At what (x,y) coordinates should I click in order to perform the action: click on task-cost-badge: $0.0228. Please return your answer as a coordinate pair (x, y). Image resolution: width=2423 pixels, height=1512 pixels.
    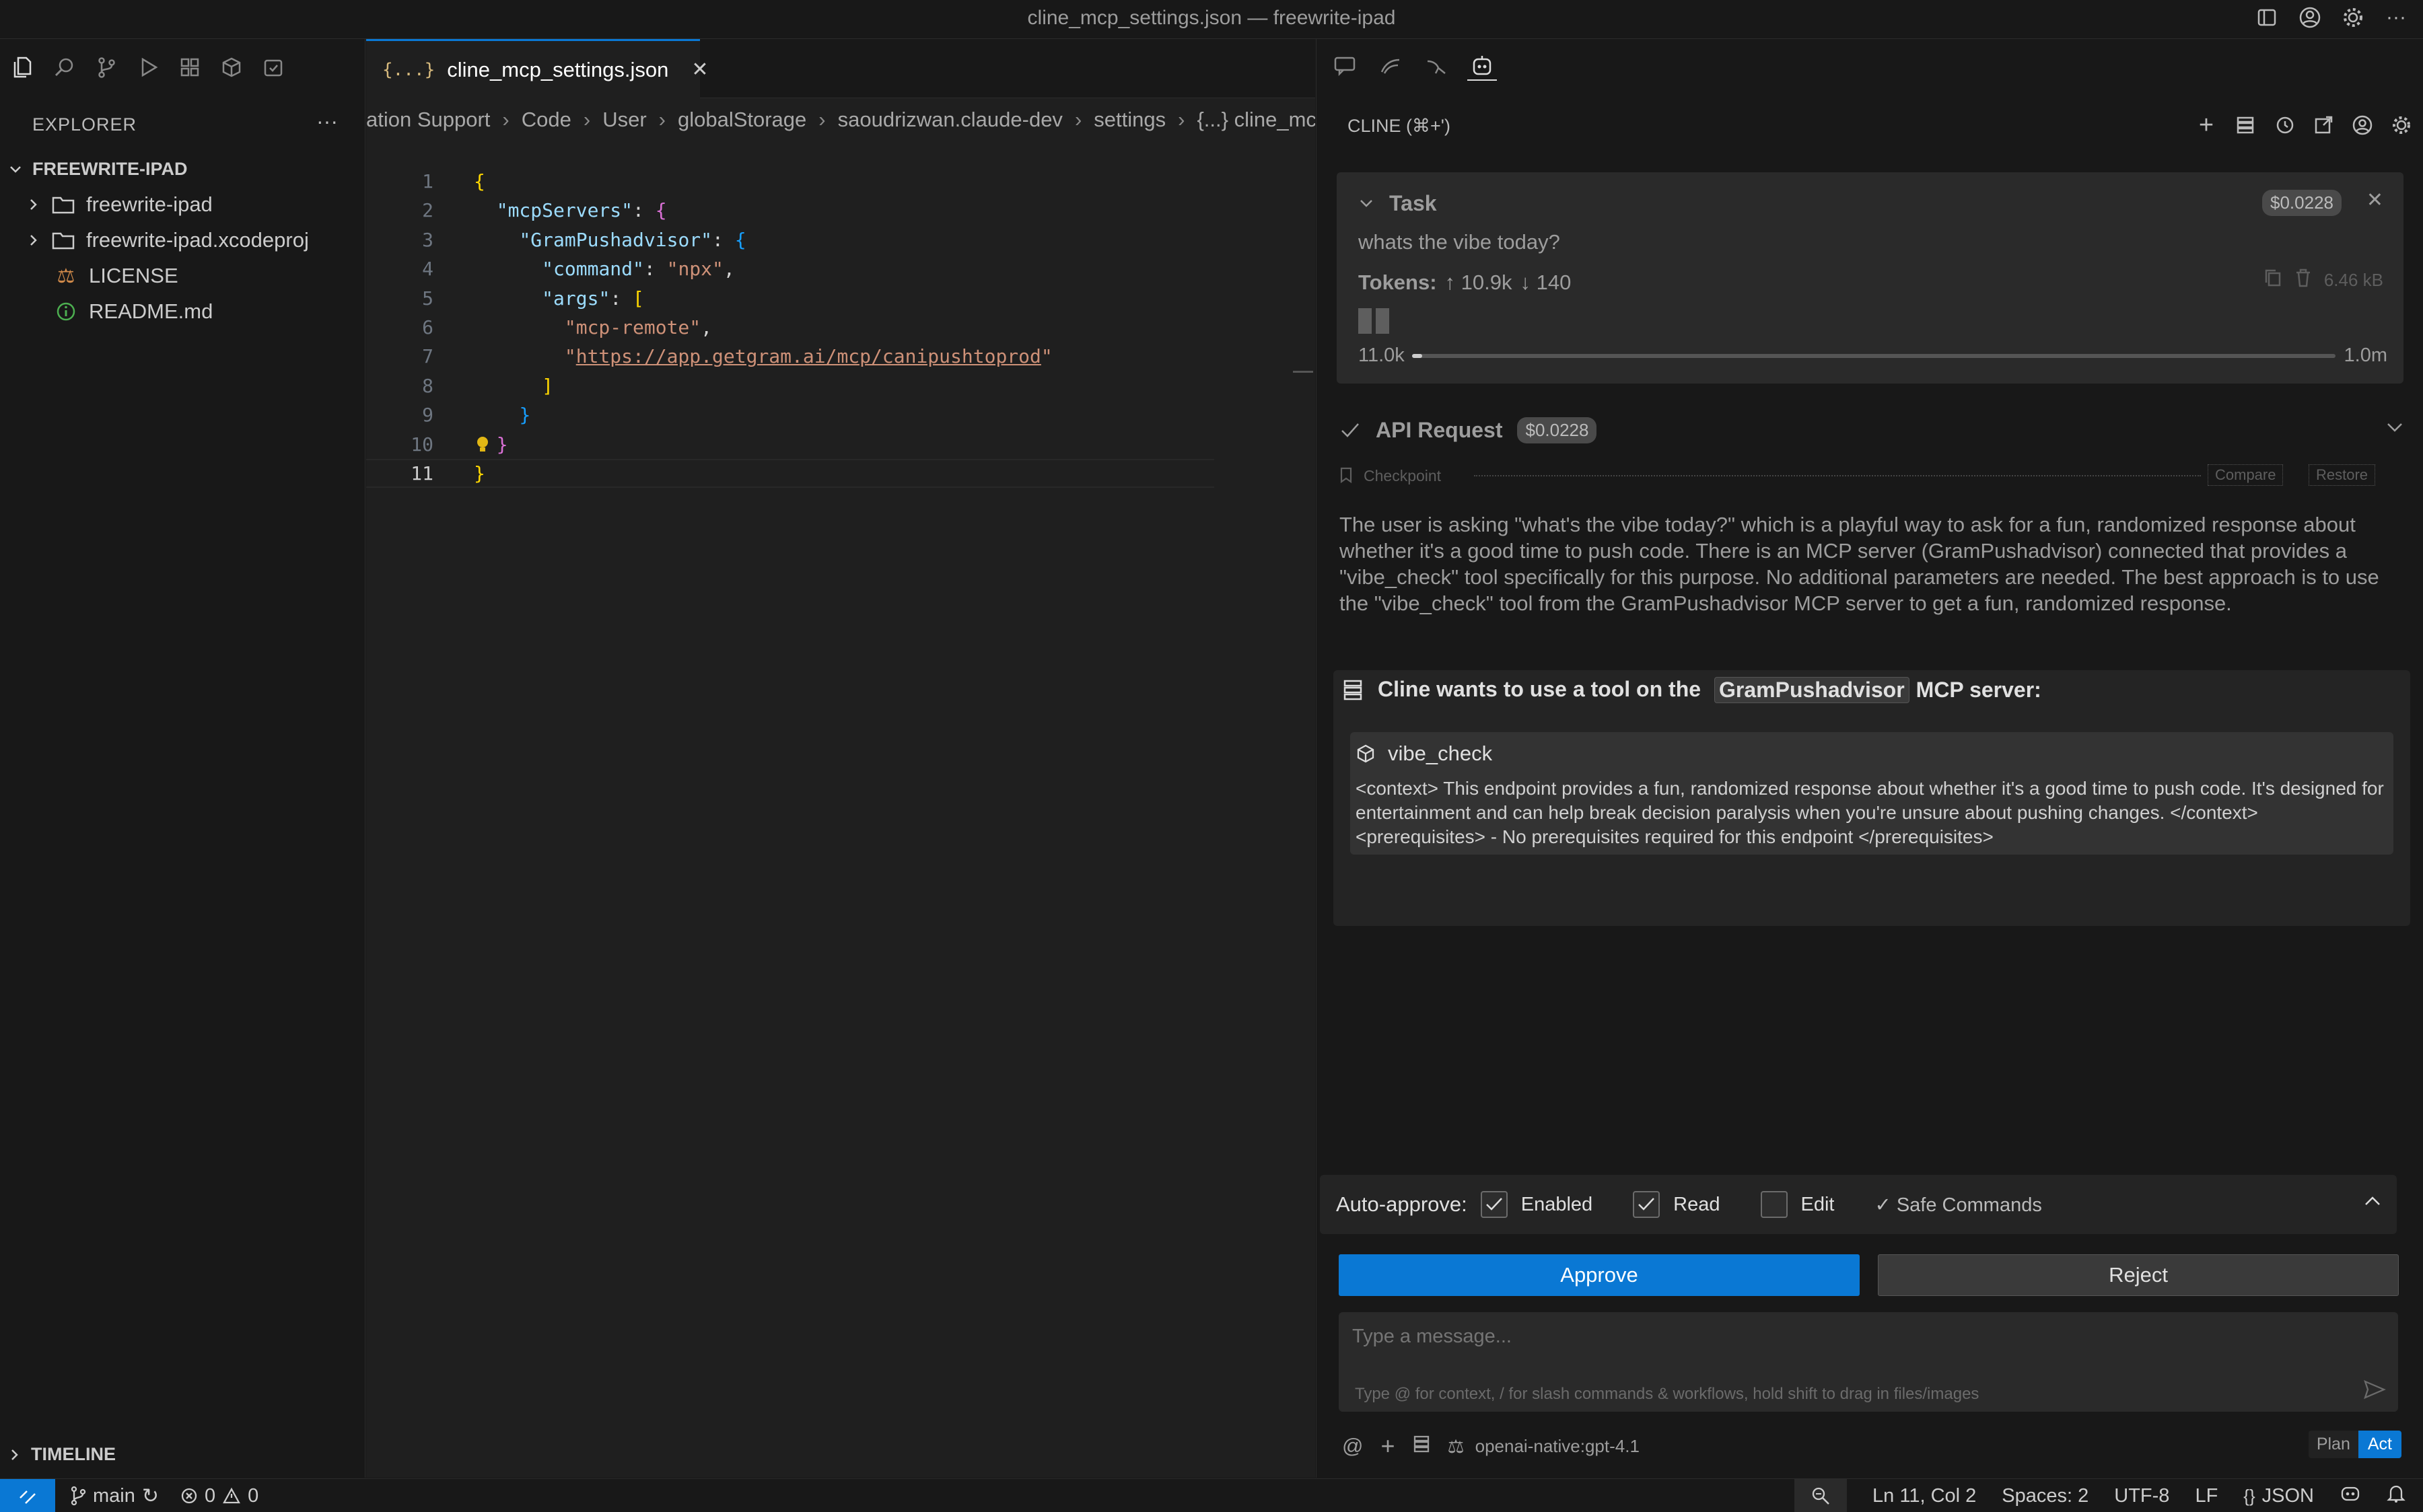
    Looking at the image, I should click on (2302, 203).